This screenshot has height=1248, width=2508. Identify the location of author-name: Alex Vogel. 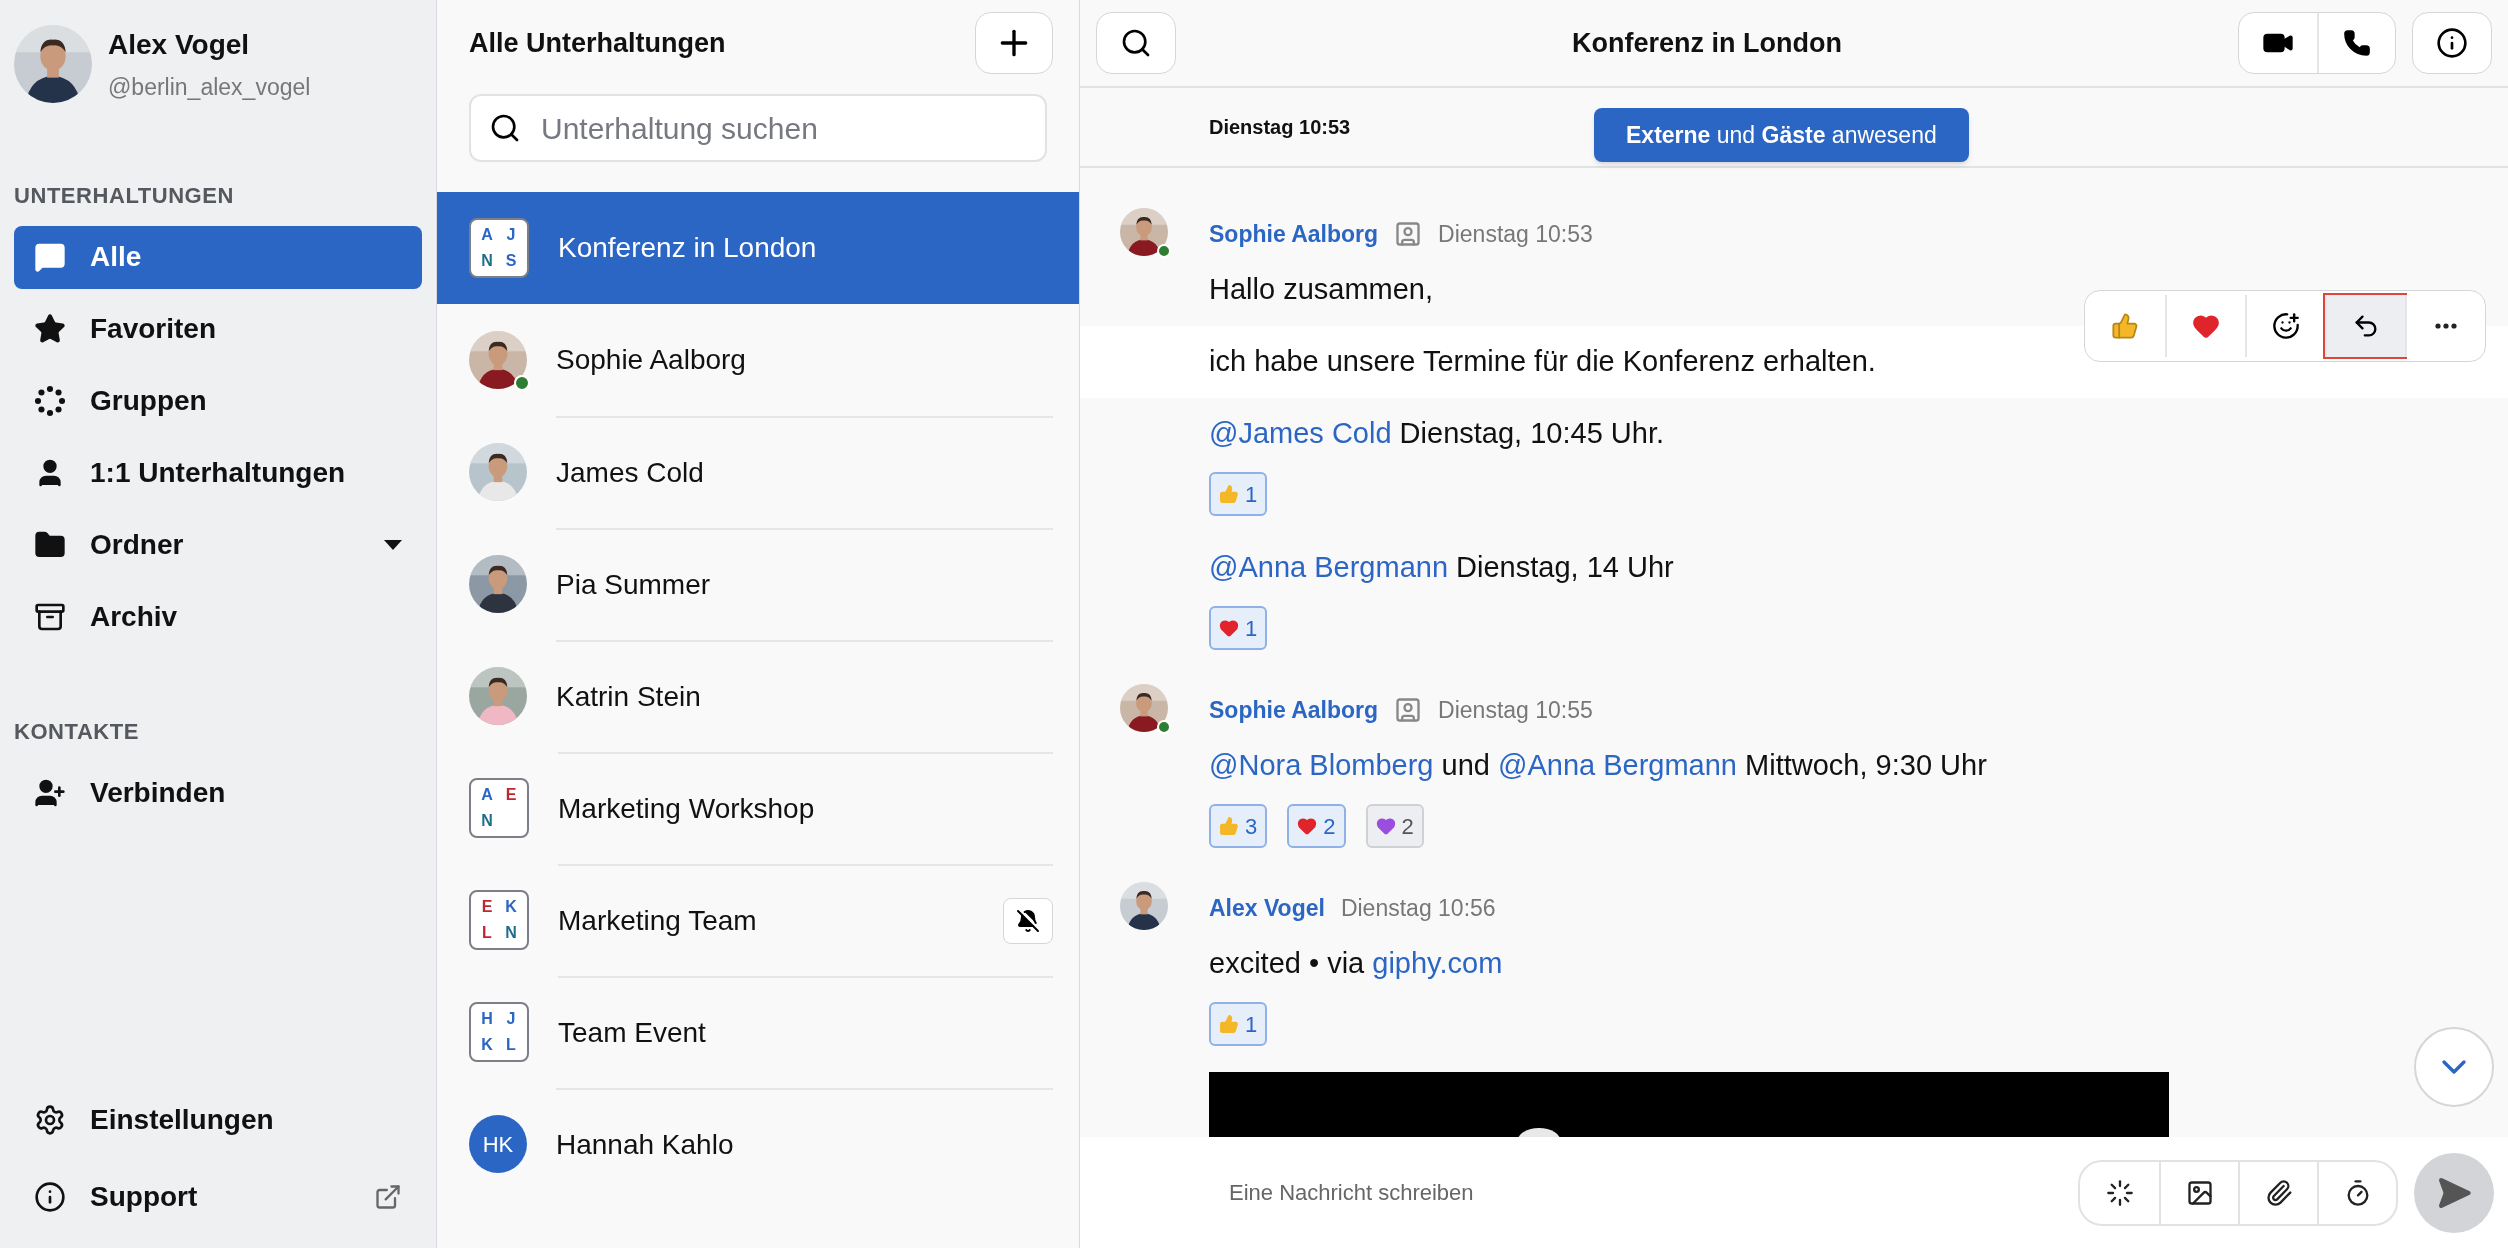
(1267, 908).